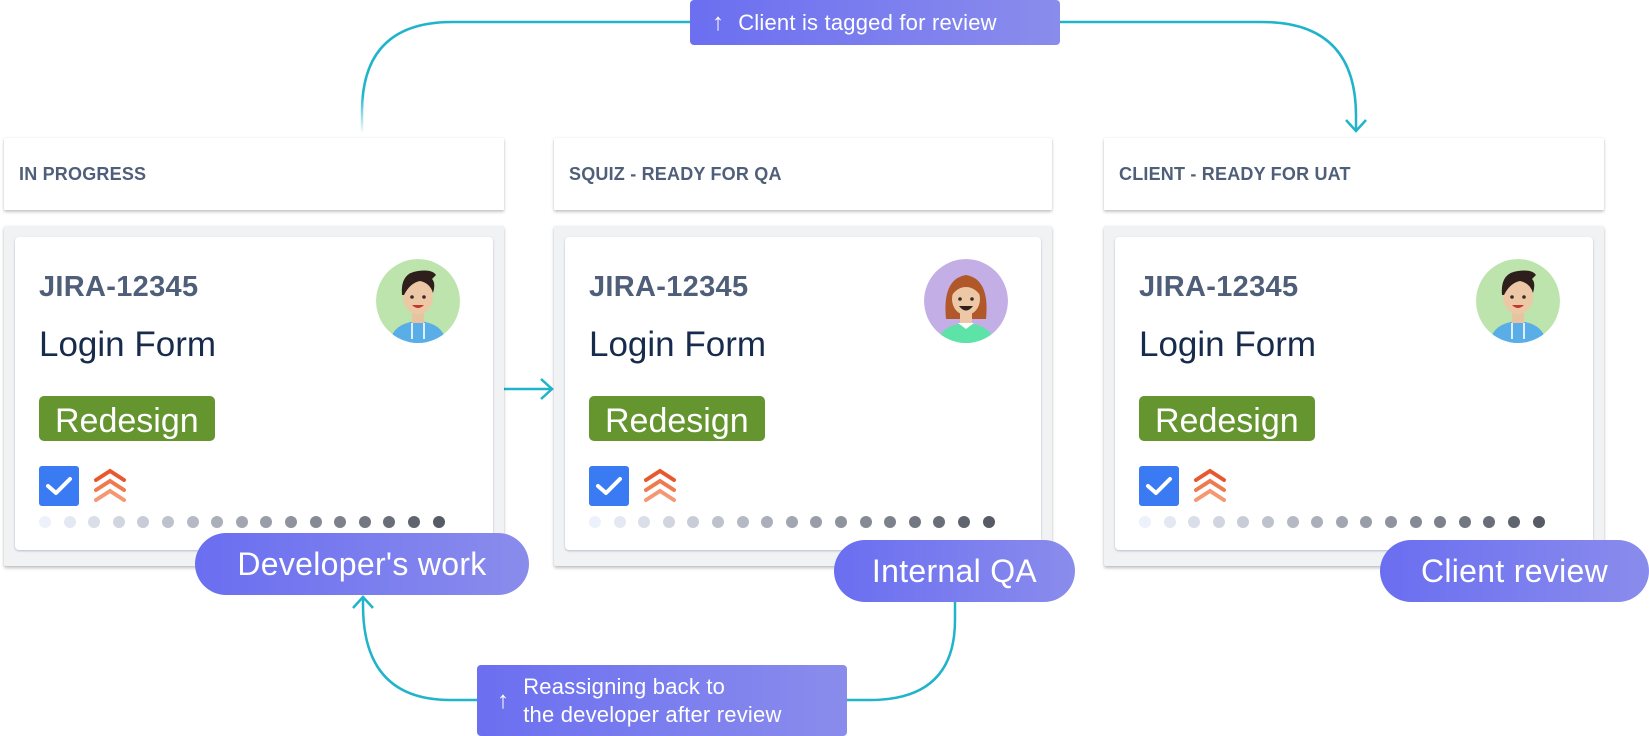  I want to click on flow-line-reassign-left, so click(419, 650).